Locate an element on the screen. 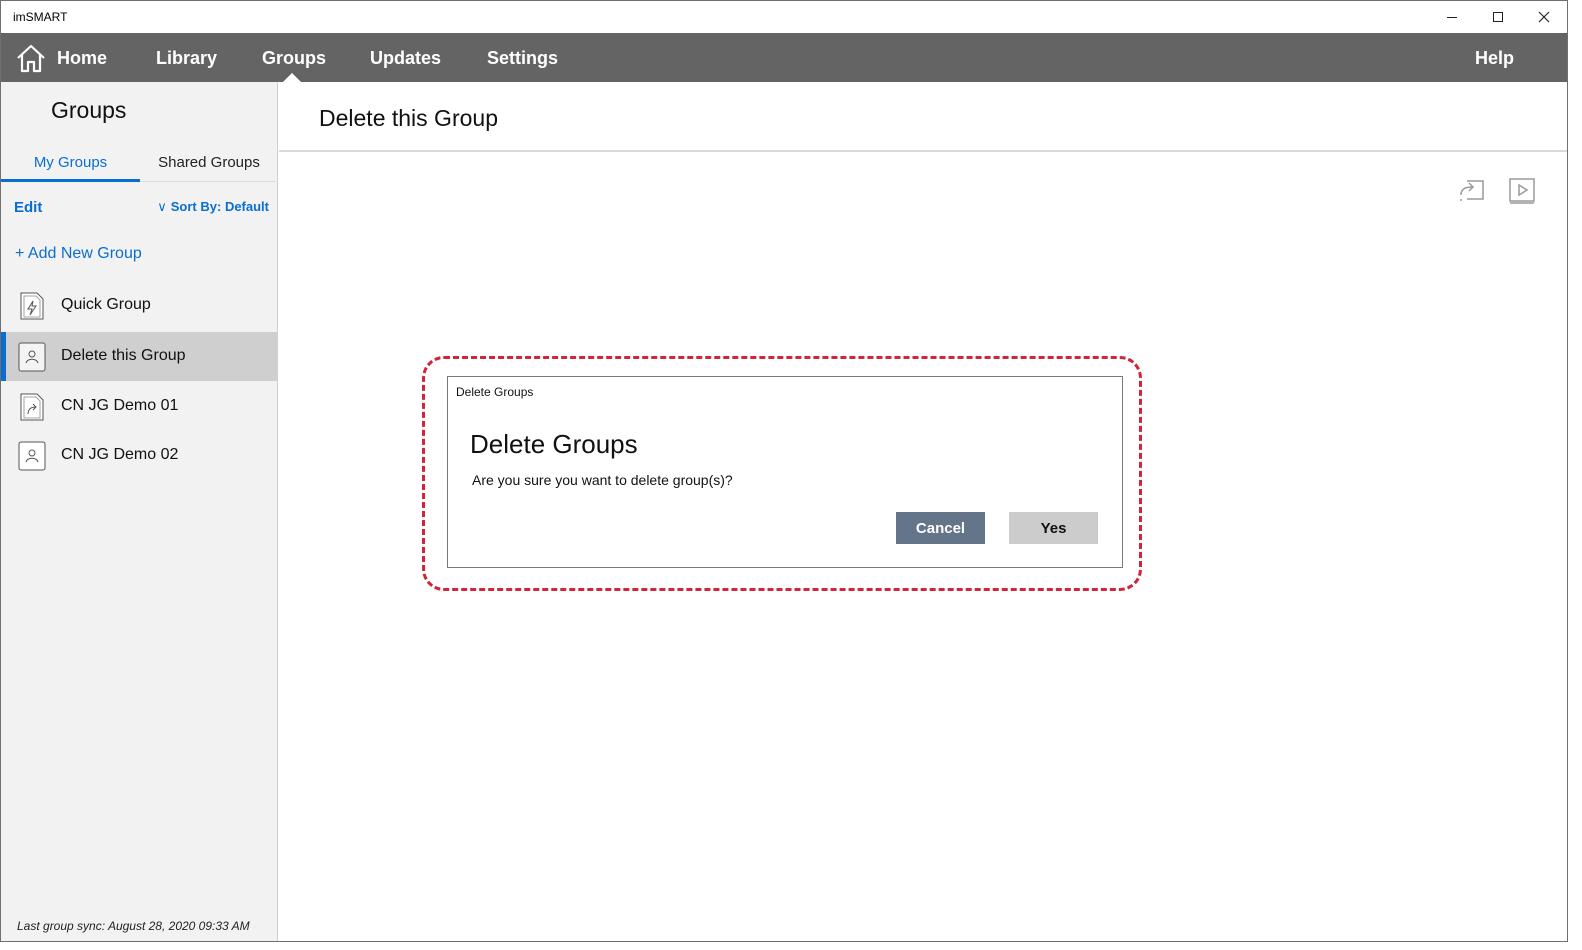 Image resolution: width=1582 pixels, height=950 pixels. cancel-button: Cancel is located at coordinates (940, 528).